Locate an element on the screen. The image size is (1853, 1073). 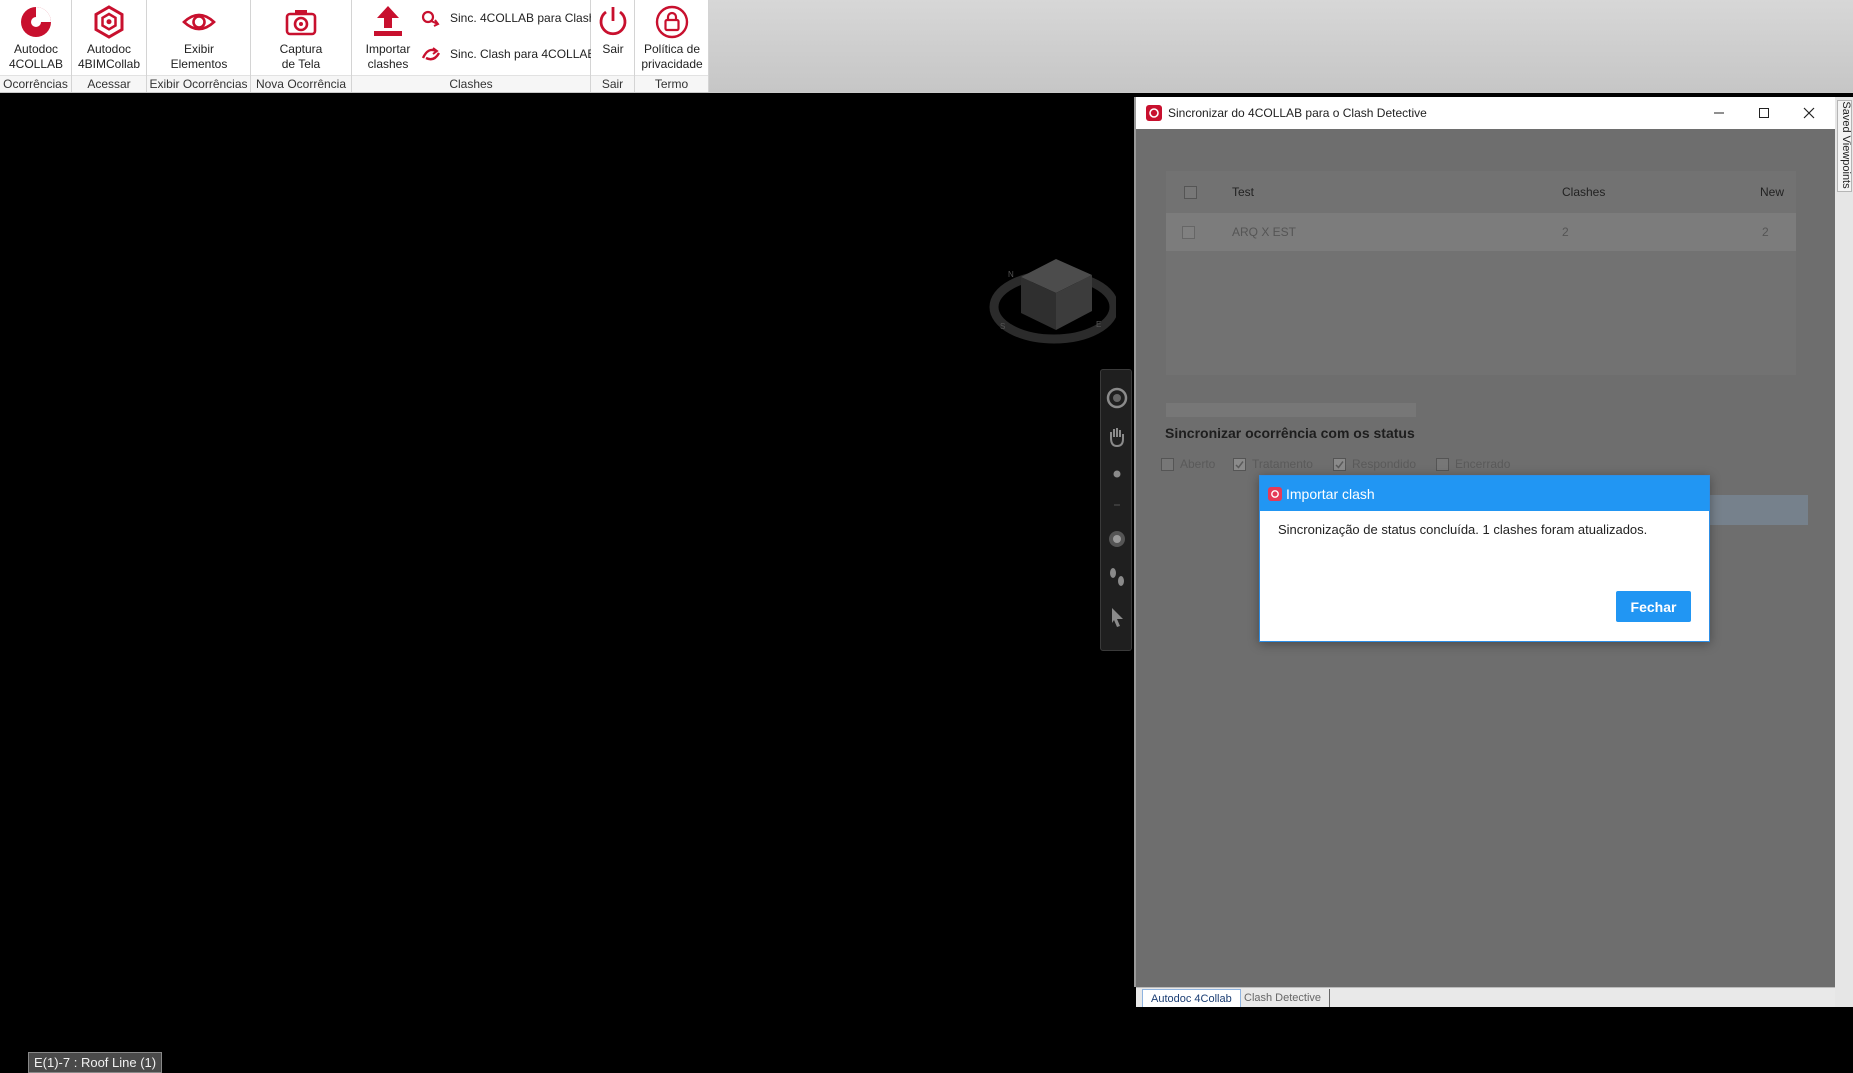
saved-viewpoints-label: Saved Viewpoints is located at coordinates (1846, 145).